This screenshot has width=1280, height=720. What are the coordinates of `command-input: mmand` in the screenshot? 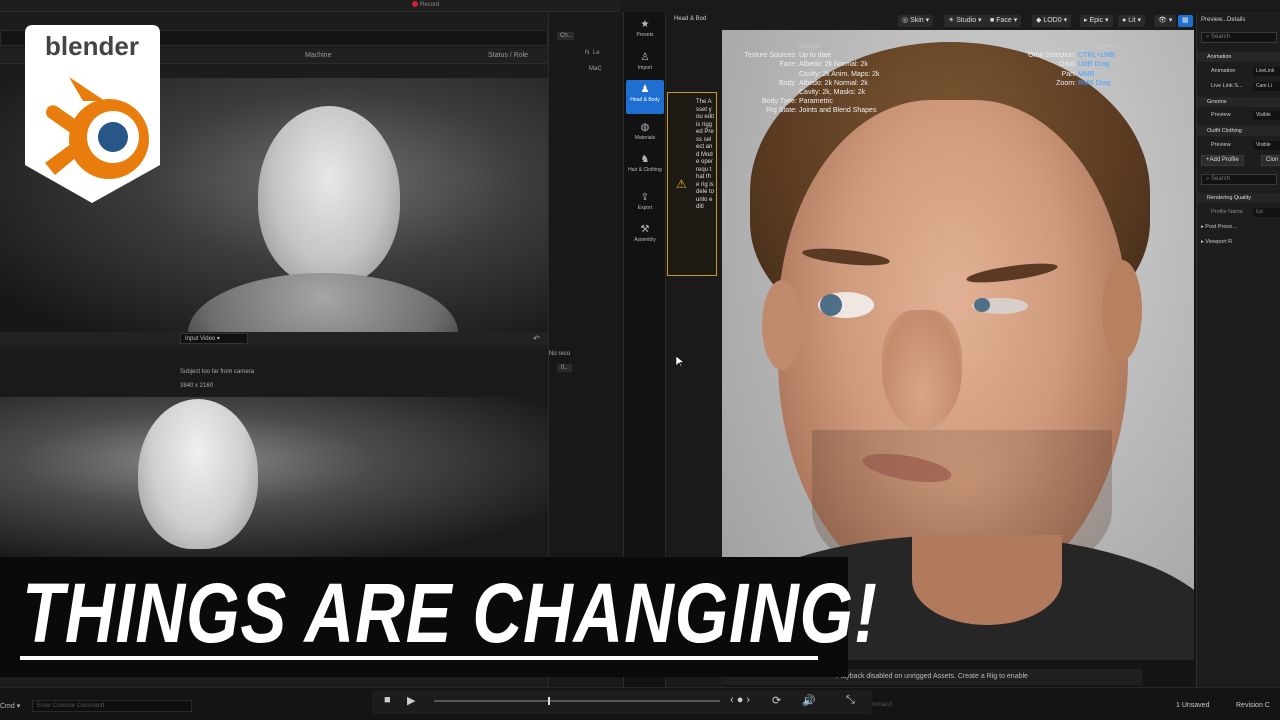 It's located at (882, 705).